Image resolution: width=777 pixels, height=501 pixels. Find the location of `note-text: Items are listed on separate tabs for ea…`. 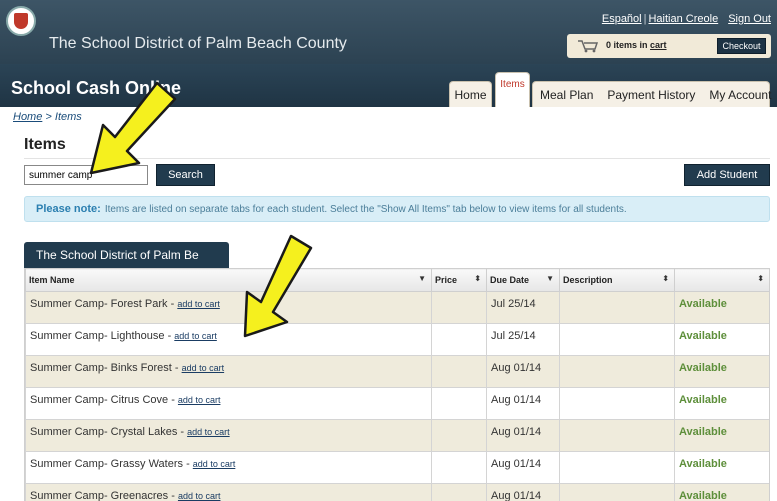

note-text: Items are listed on separate tabs for ea… is located at coordinates (365, 209).